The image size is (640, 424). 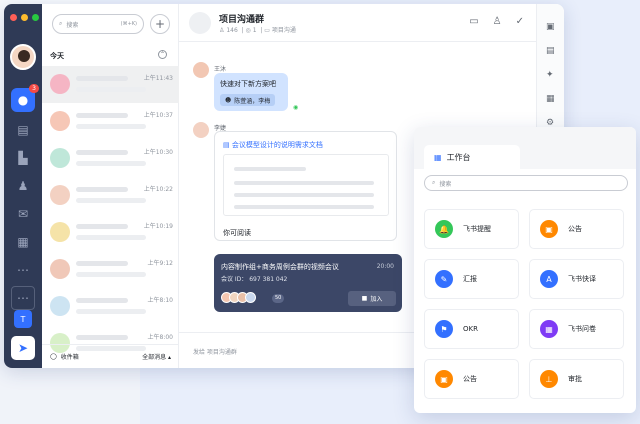 I want to click on search-input: ⌕ 搜索 (⌘+K), so click(x=98, y=24).